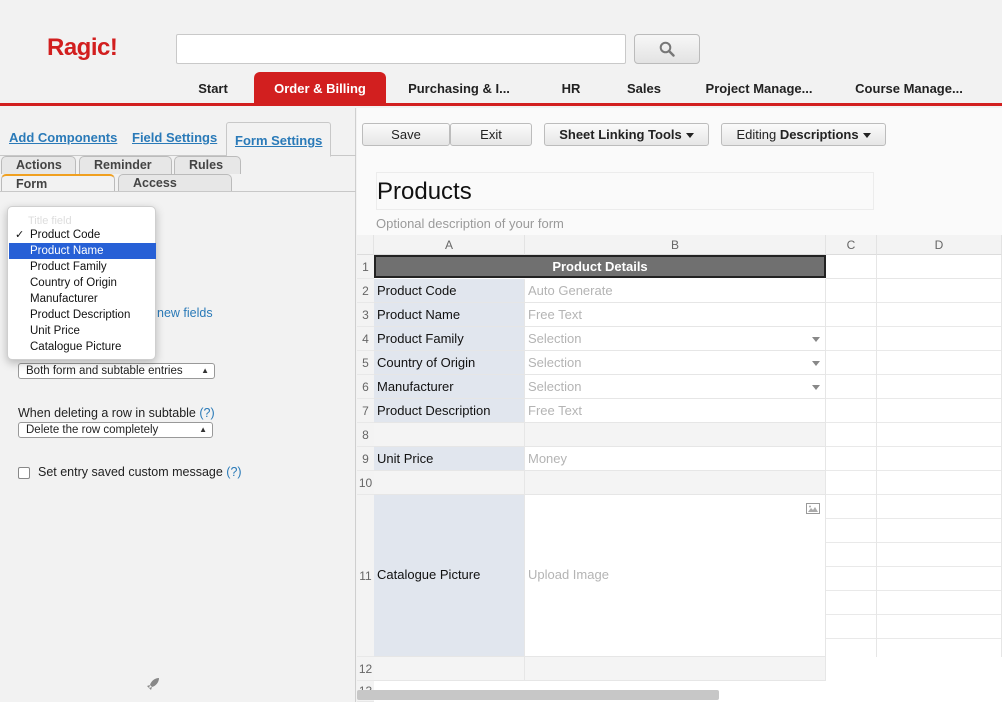 The image size is (1002, 702). What do you see at coordinates (365, 576) in the screenshot?
I see `row-number: 11` at bounding box center [365, 576].